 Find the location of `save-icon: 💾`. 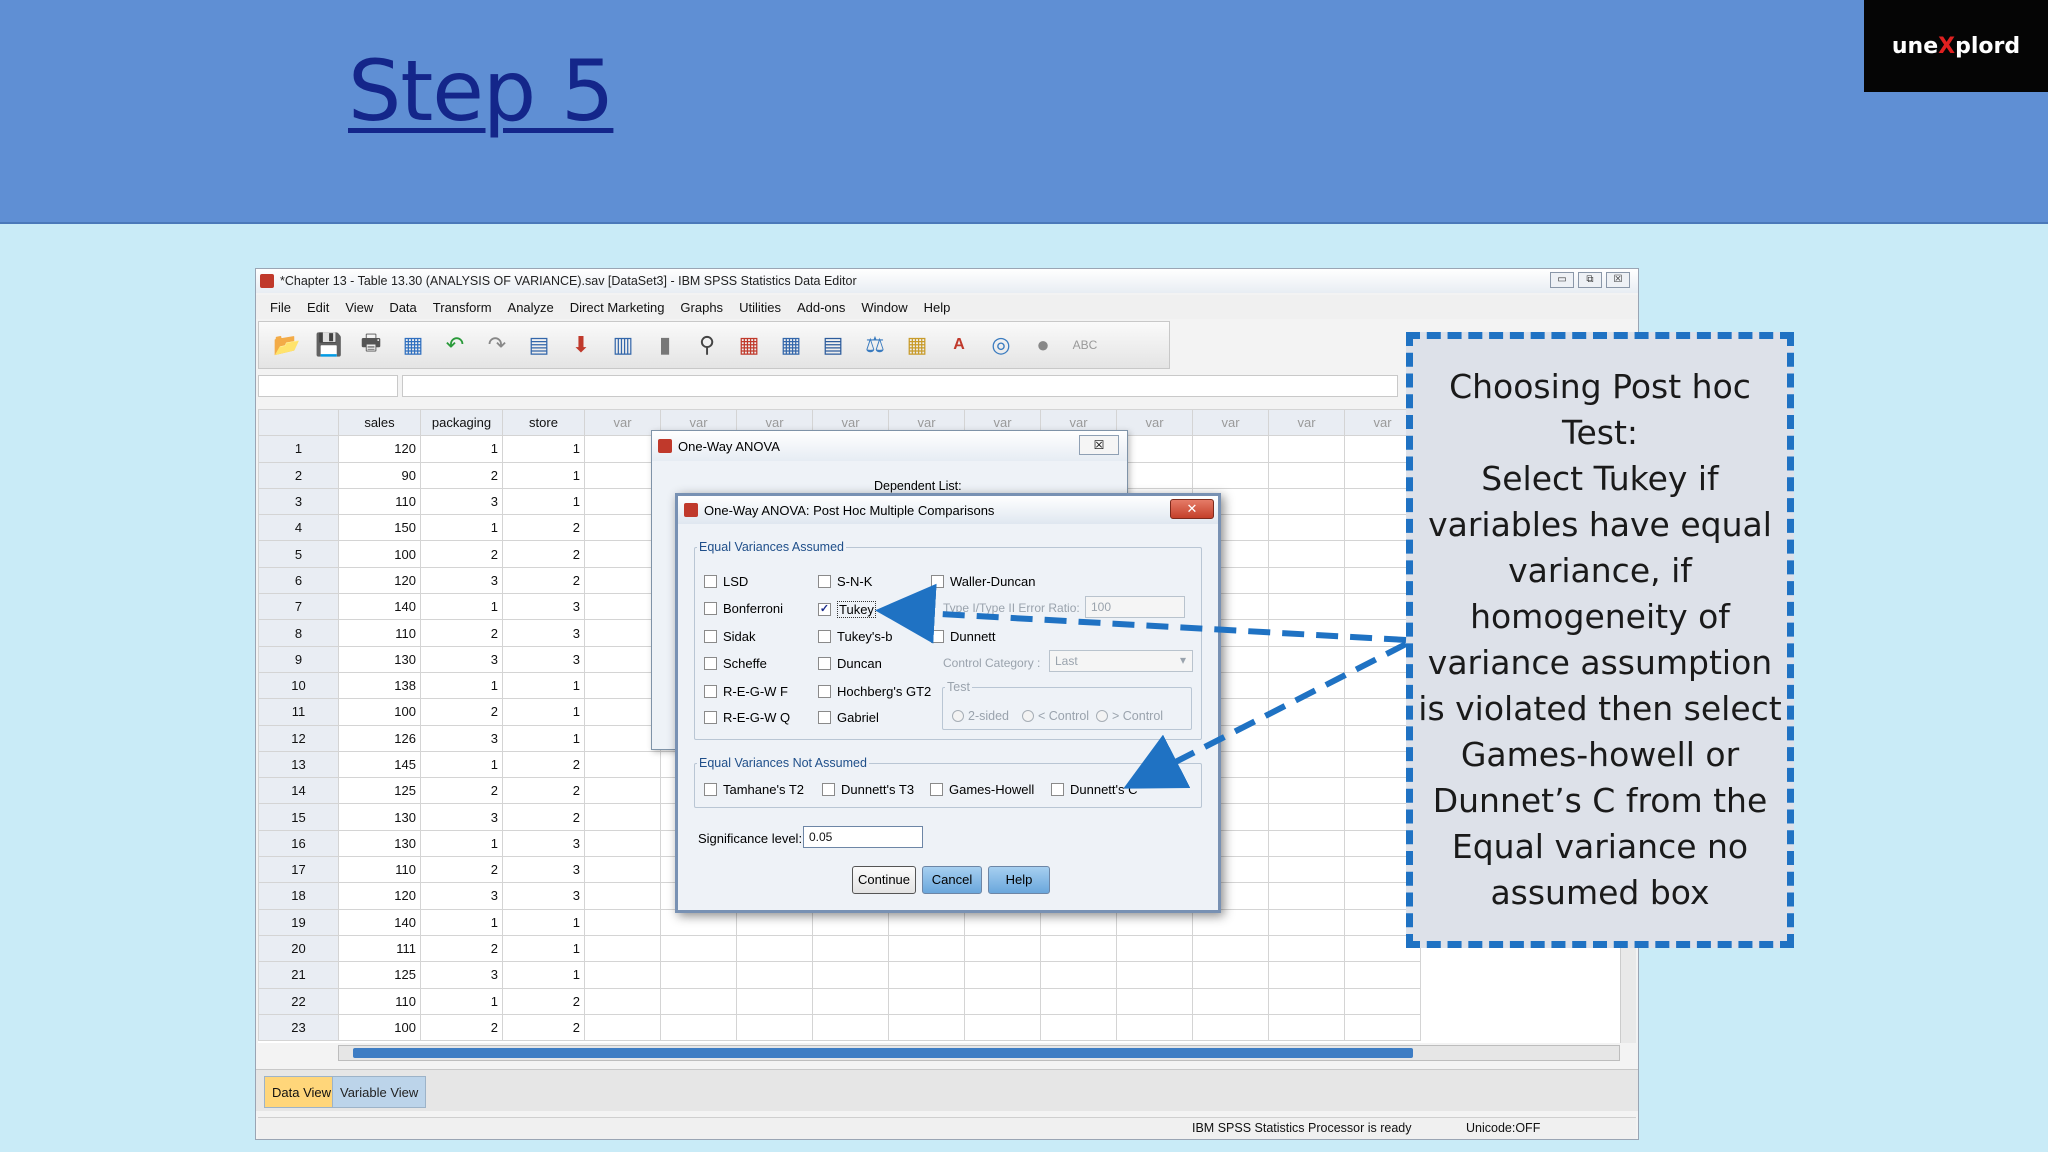

save-icon: 💾 is located at coordinates (329, 345).